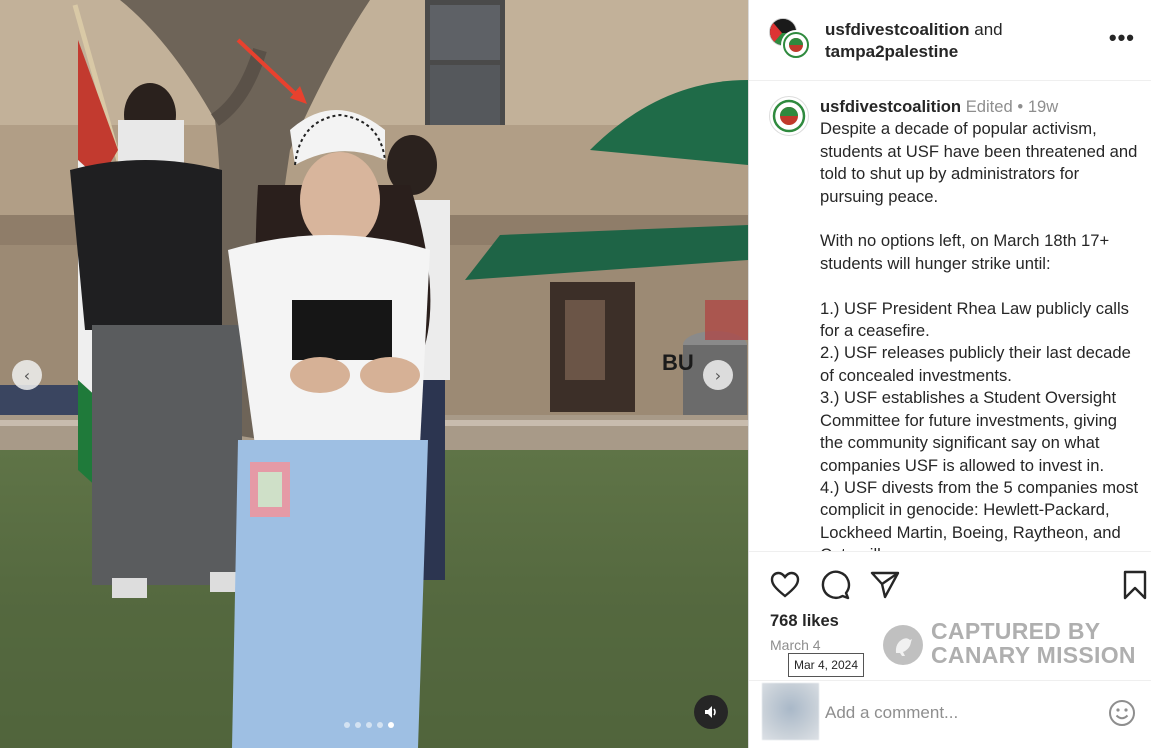 The width and height of the screenshot is (1151, 748). Describe the element at coordinates (890, 106) in the screenshot. I see `caption-username: usfdivestcoalition` at that location.